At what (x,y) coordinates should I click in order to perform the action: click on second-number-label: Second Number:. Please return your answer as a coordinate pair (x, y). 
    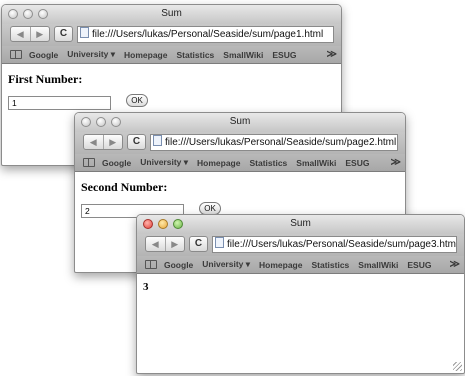
    Looking at the image, I should click on (124, 187).